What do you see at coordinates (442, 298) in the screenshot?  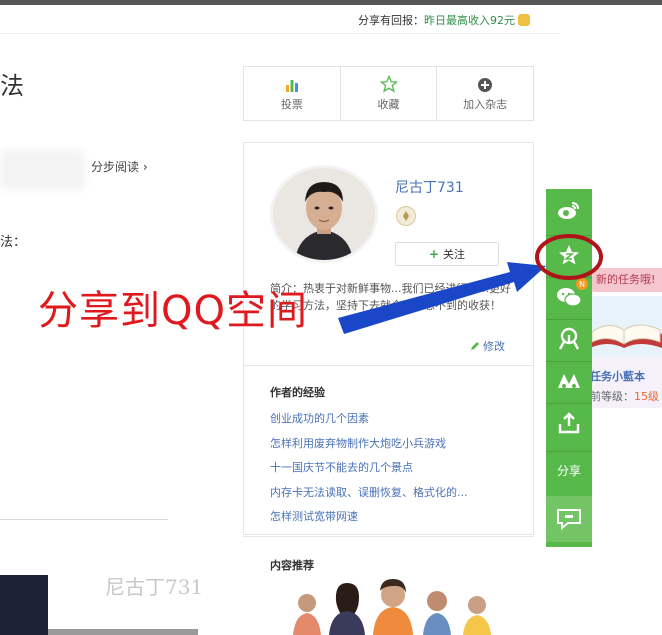 I see `blue-arrow-icon` at bounding box center [442, 298].